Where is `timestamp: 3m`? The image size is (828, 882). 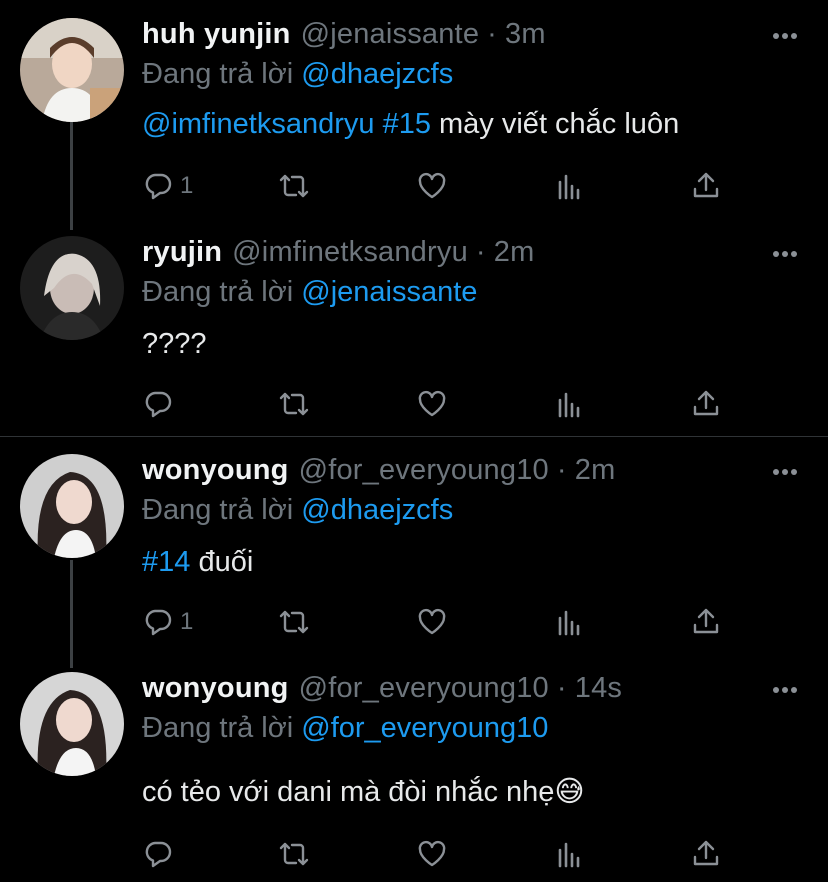
timestamp: 3m is located at coordinates (525, 34).